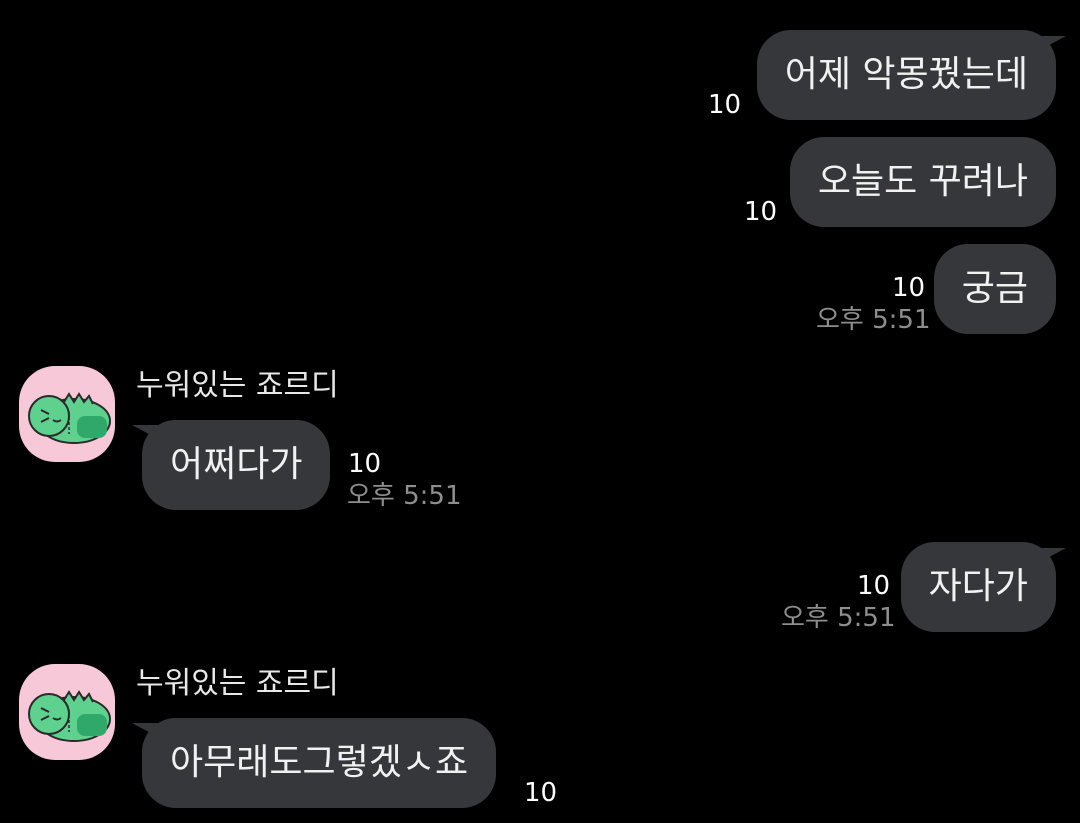 Image resolution: width=1080 pixels, height=823 pixels. I want to click on message-bubble: 어제 악몽꿨는데, so click(906, 75).